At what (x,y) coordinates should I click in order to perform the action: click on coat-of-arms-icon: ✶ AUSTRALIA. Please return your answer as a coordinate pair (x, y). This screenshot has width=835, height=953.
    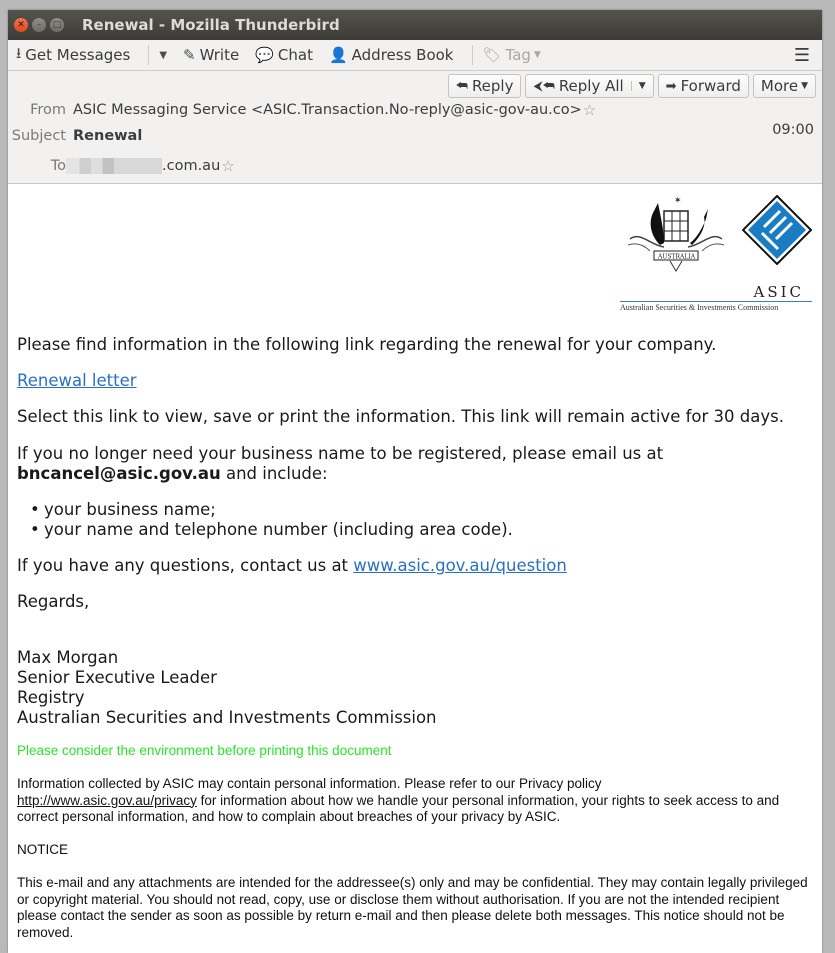
    Looking at the image, I should click on (676, 234).